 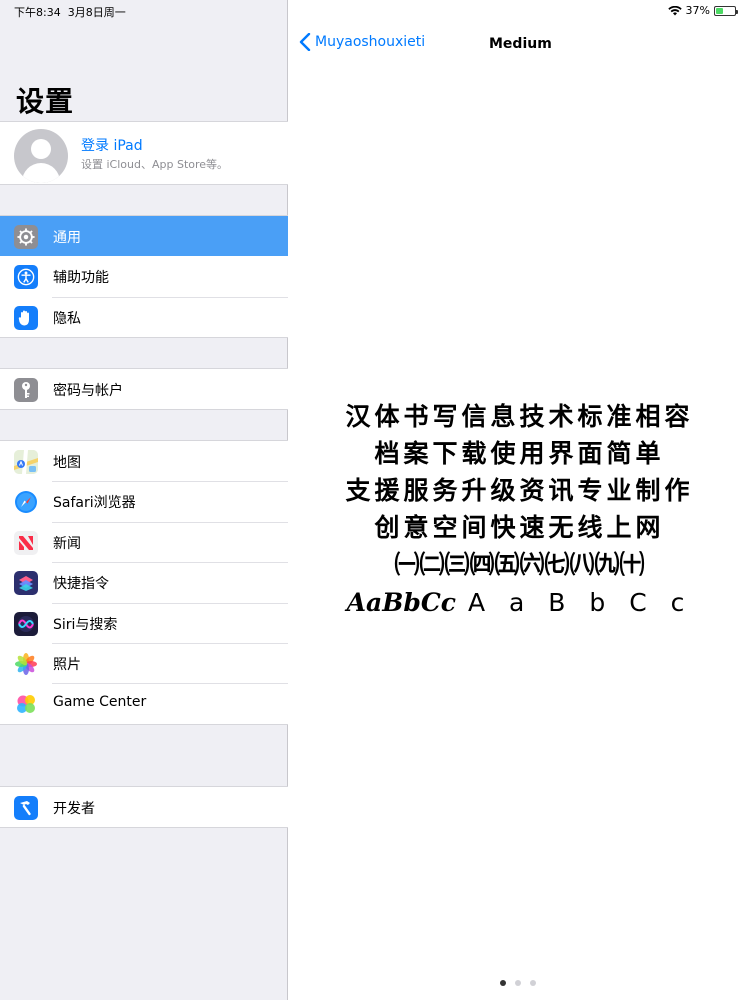 I want to click on preview-line: ㈠㈡㈢㈣㈤㈥㈦㈧㈨㈩, so click(x=519, y=564).